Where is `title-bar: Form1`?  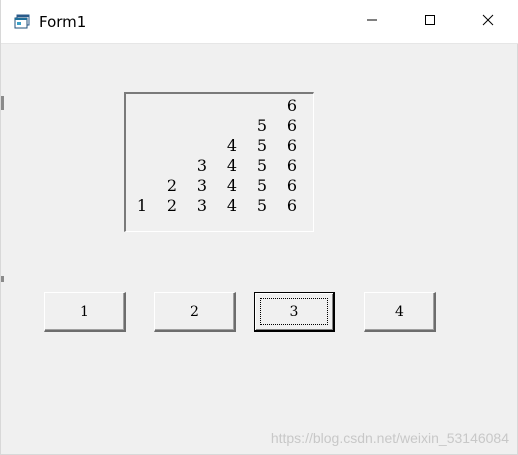
title-bar: Form1 is located at coordinates (259, 22).